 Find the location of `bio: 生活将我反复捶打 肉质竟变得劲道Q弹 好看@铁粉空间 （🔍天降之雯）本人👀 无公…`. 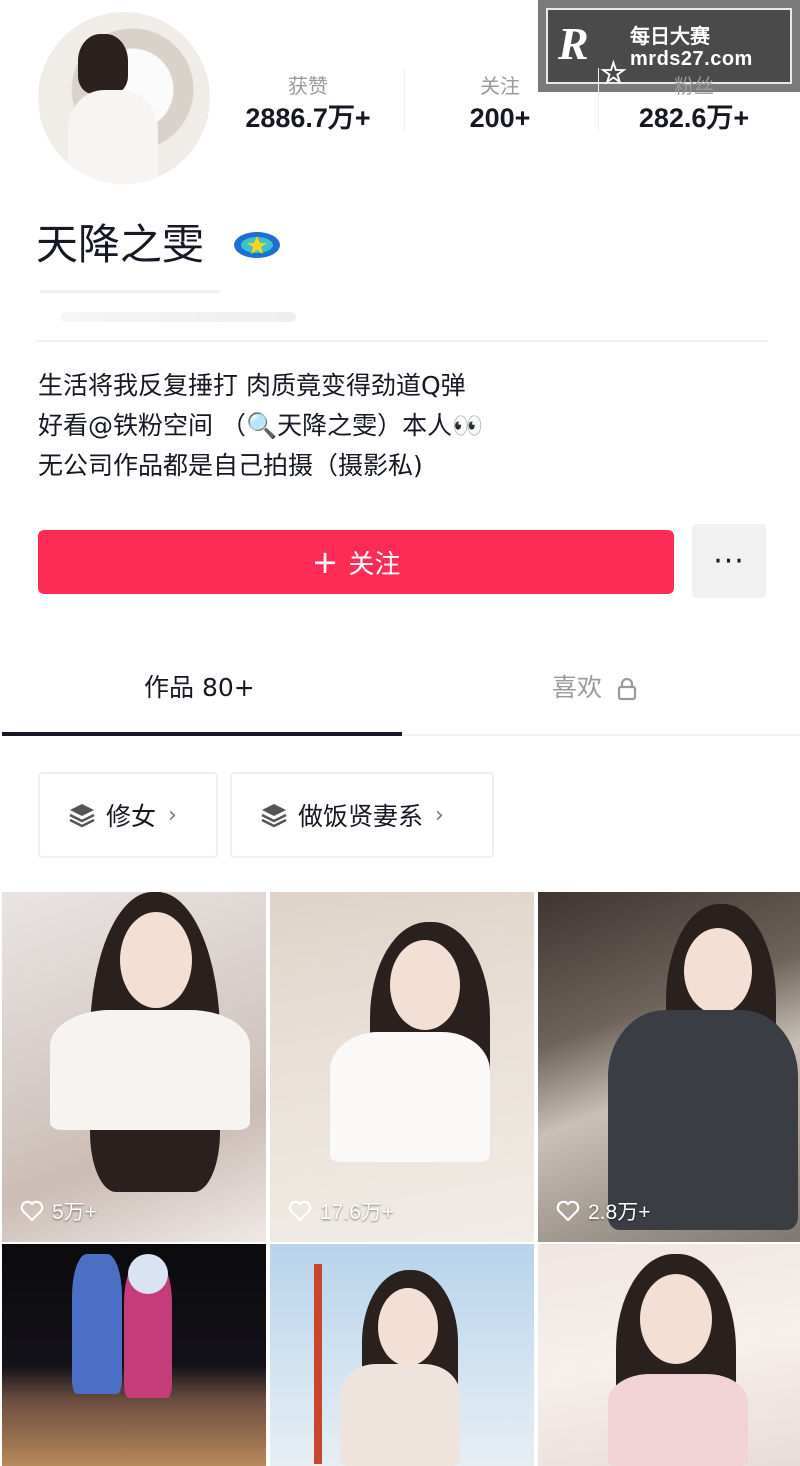

bio: 生活将我反复捶打 肉质竟变得劲道Q弹 好看@铁粉空间 （🔍天降之雯）本人👀 无公… is located at coordinates (260, 426).